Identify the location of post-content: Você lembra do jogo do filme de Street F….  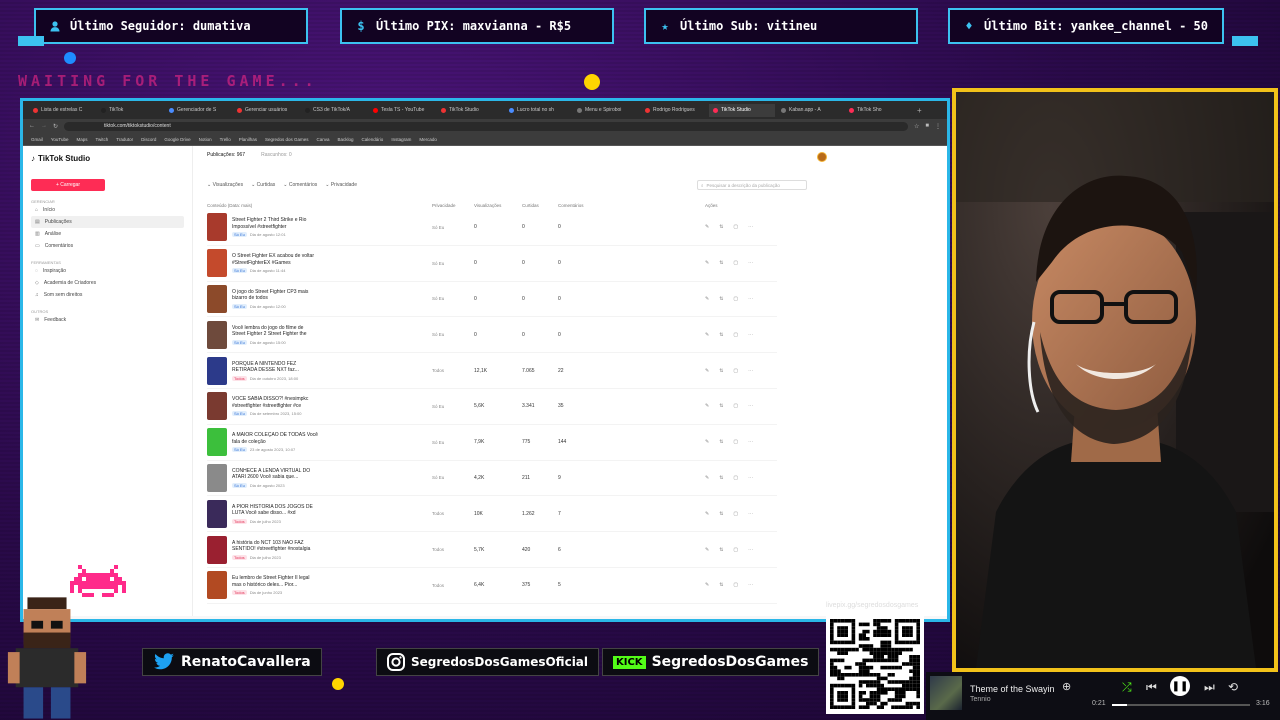
(319, 334).